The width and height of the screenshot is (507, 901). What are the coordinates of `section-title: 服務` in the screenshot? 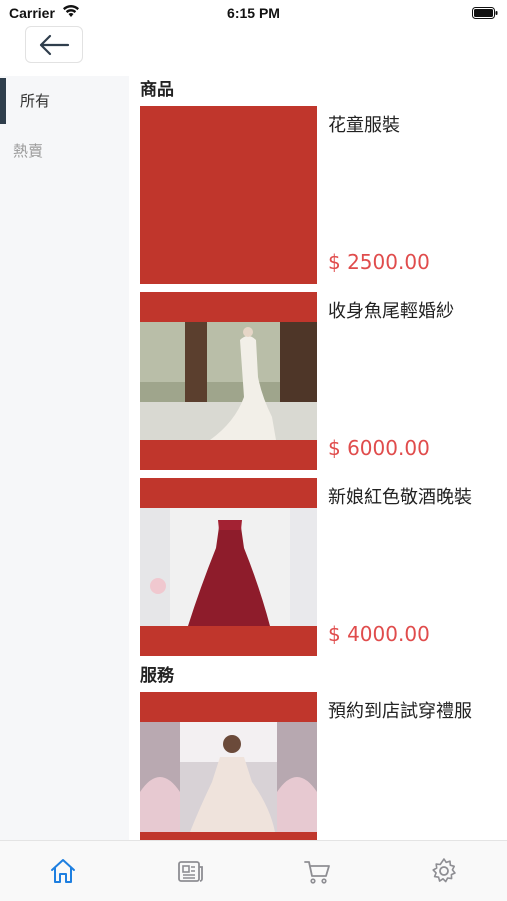 It's located at (157, 676).